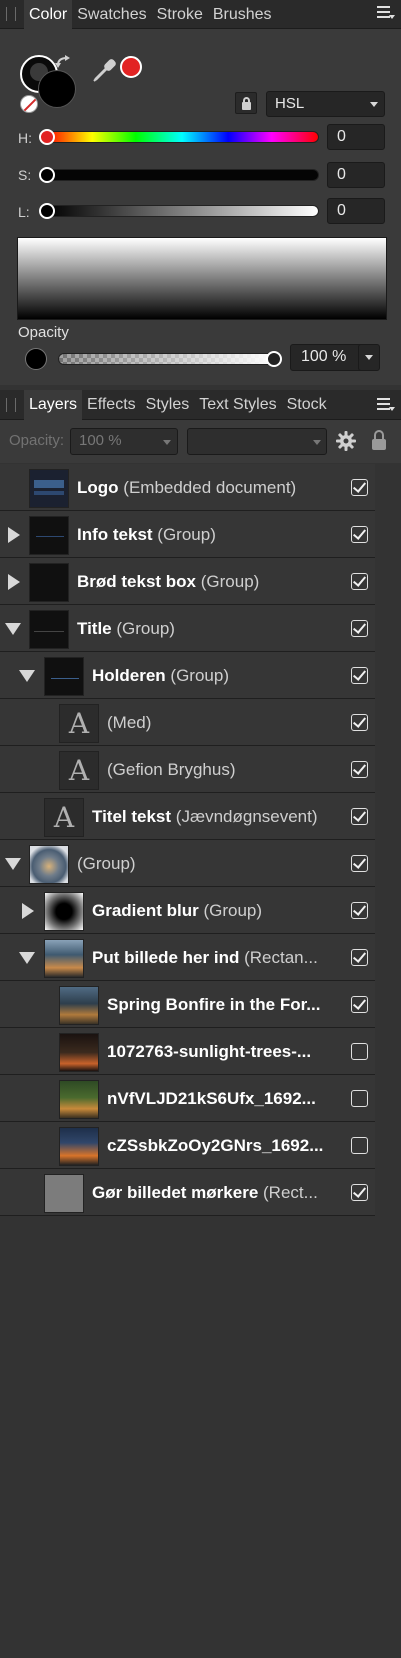 This screenshot has height=1658, width=401. Describe the element at coordinates (146, 534) in the screenshot. I see `layer-label: Info tekst (Group)` at that location.